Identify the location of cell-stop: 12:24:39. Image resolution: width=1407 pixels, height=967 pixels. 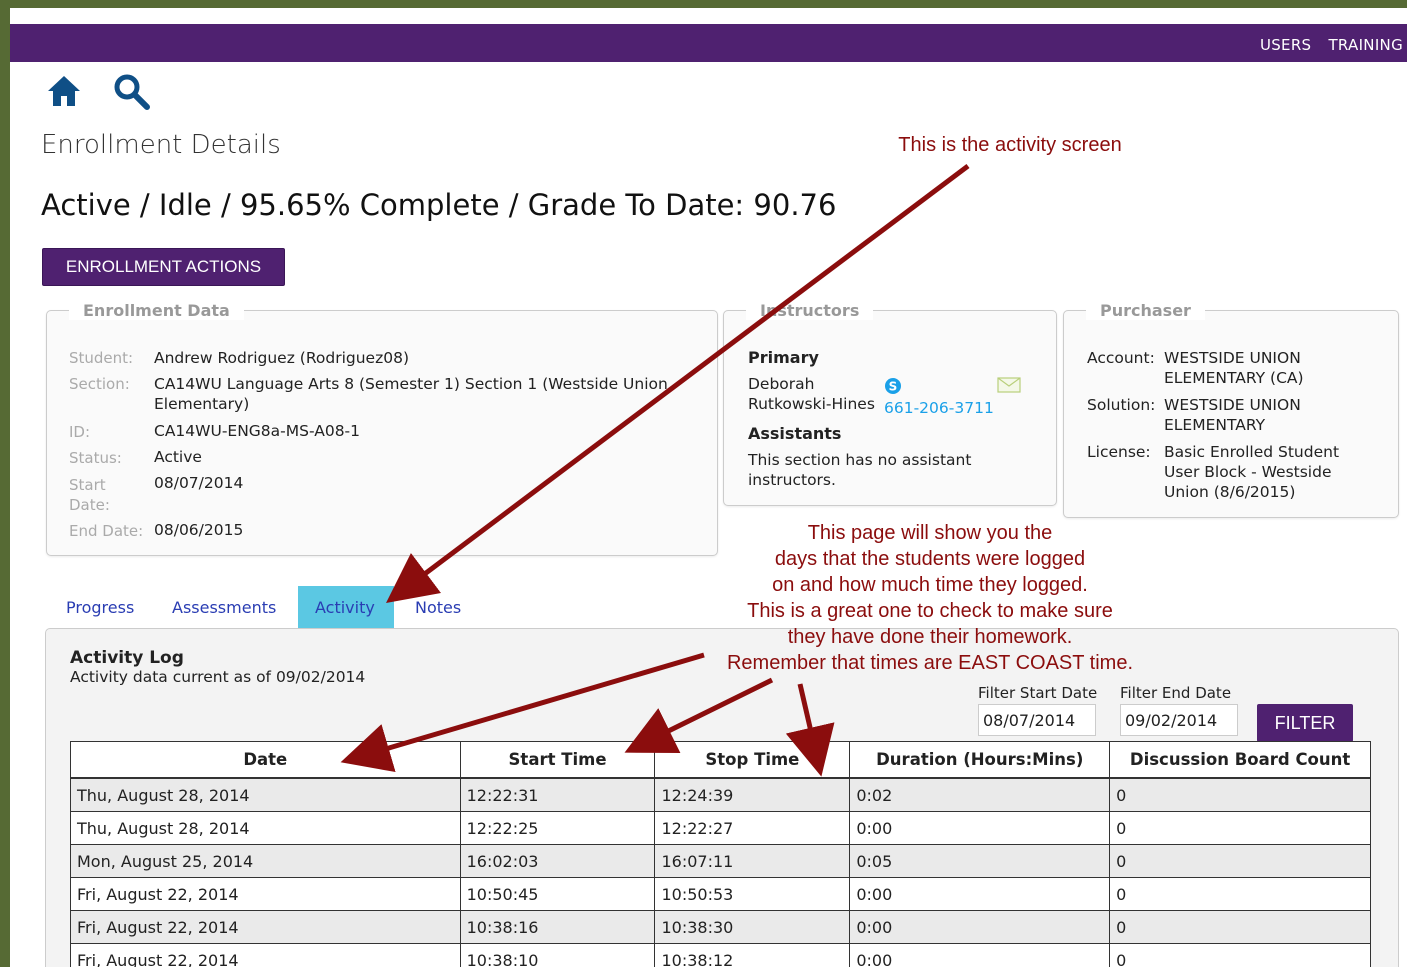
(752, 794).